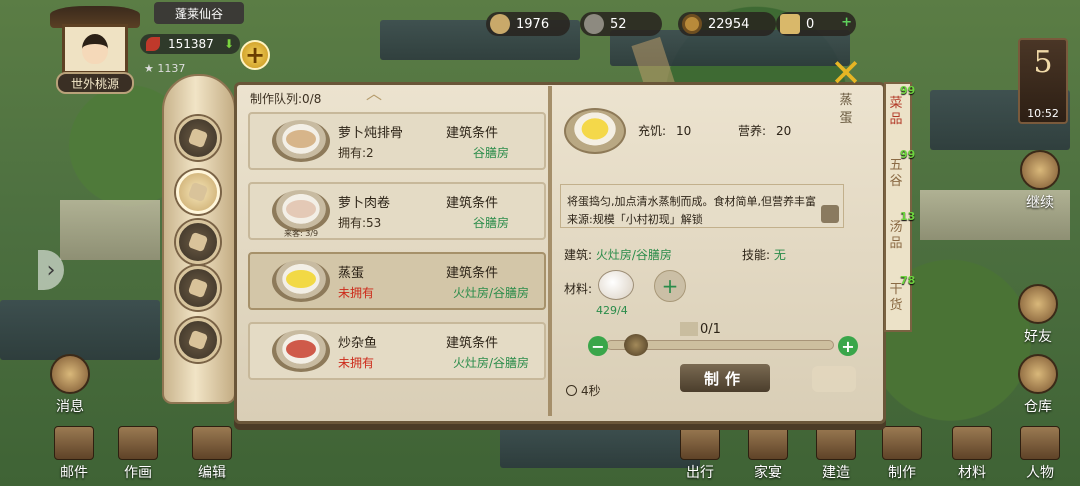  Describe the element at coordinates (848, 346) in the screenshot. I see `increase-button: +` at that location.